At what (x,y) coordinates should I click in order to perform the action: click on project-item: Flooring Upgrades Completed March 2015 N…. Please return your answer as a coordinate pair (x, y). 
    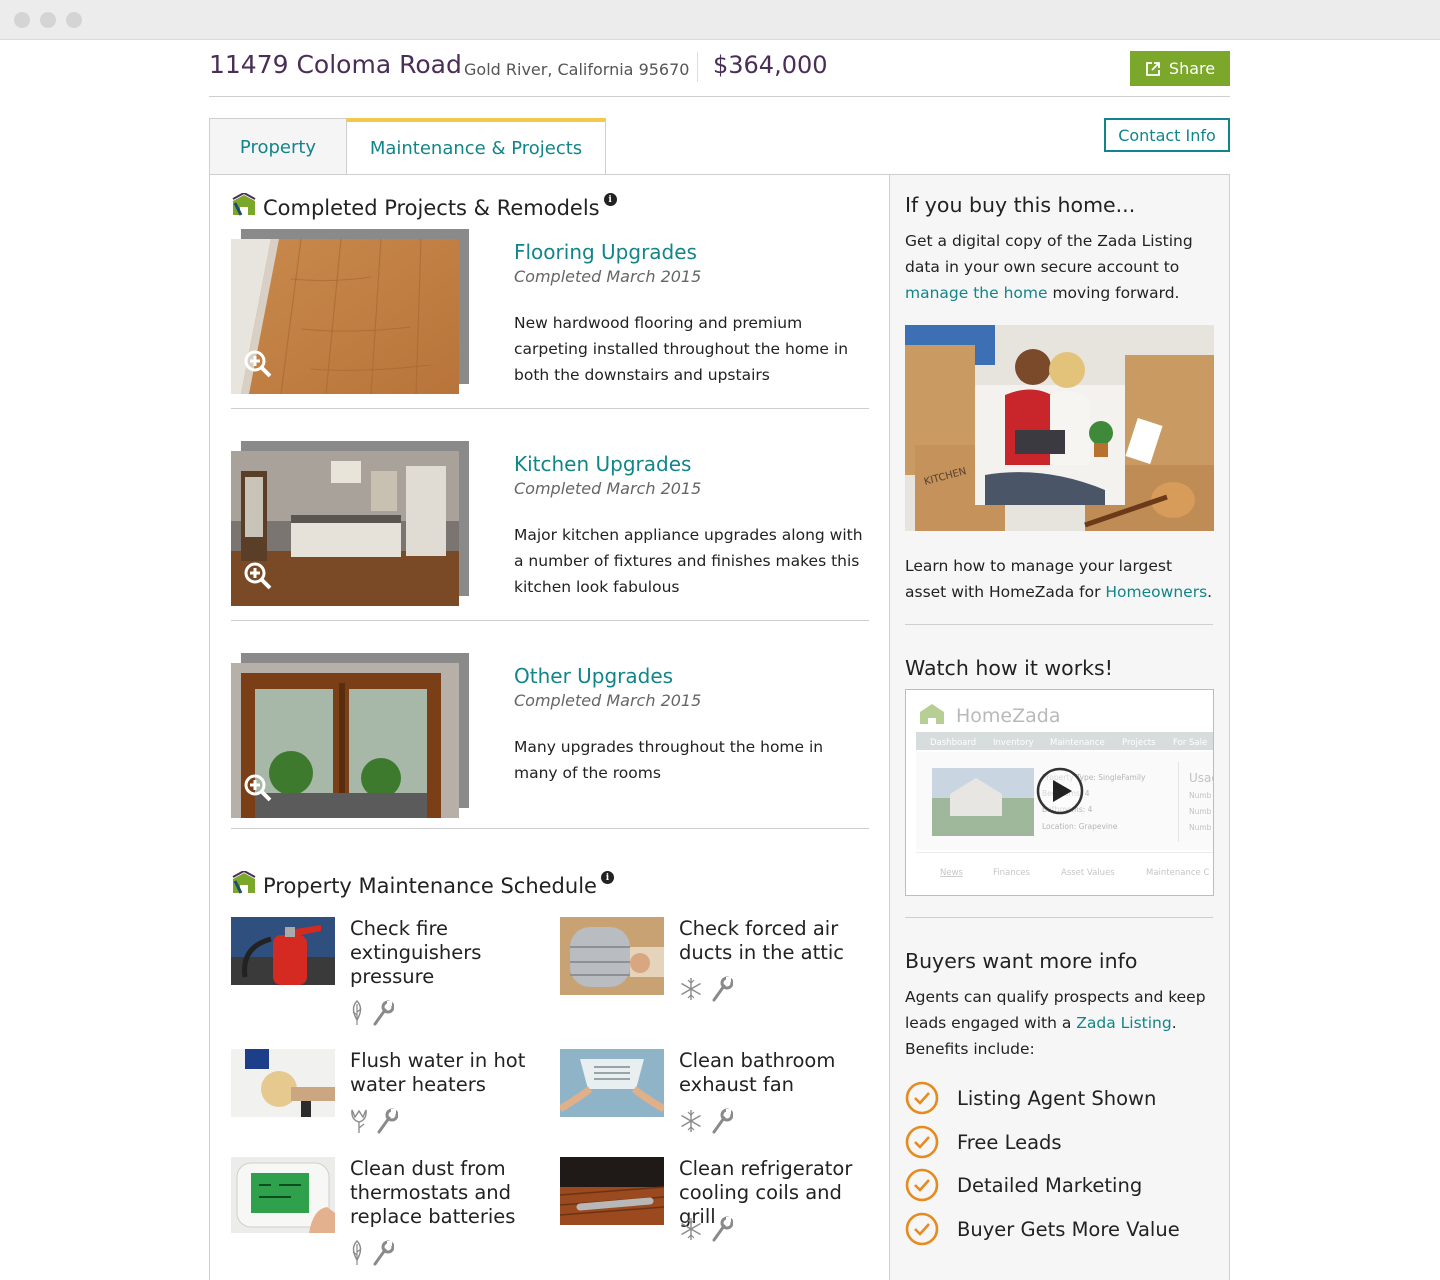
    Looking at the image, I should click on (550, 319).